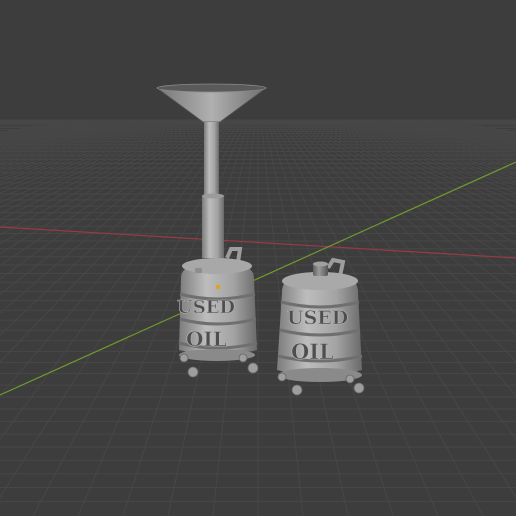 Image resolution: width=516 pixels, height=516 pixels. What do you see at coordinates (218, 287) in the screenshot?
I see `origin-marker` at bounding box center [218, 287].